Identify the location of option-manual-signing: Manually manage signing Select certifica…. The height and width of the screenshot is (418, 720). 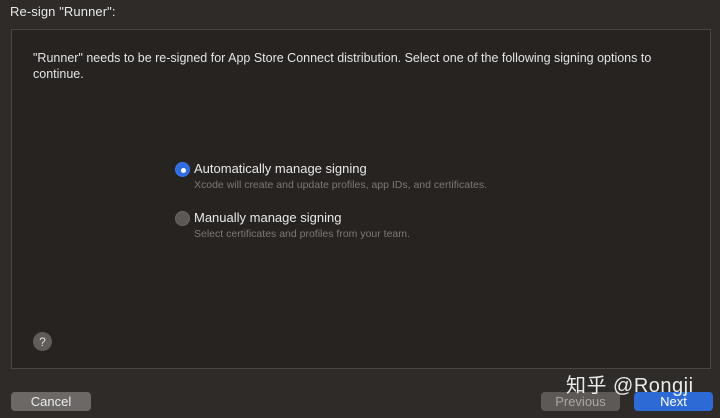
(292, 225).